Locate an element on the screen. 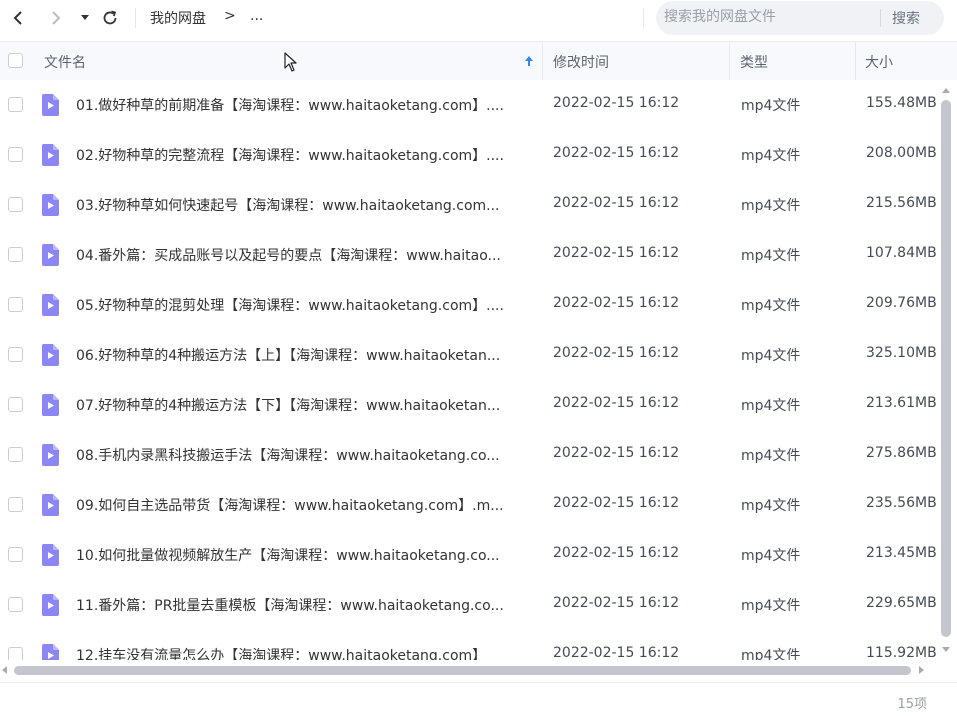 The image size is (957, 716). chevron-right-icon is located at coordinates (56, 18).